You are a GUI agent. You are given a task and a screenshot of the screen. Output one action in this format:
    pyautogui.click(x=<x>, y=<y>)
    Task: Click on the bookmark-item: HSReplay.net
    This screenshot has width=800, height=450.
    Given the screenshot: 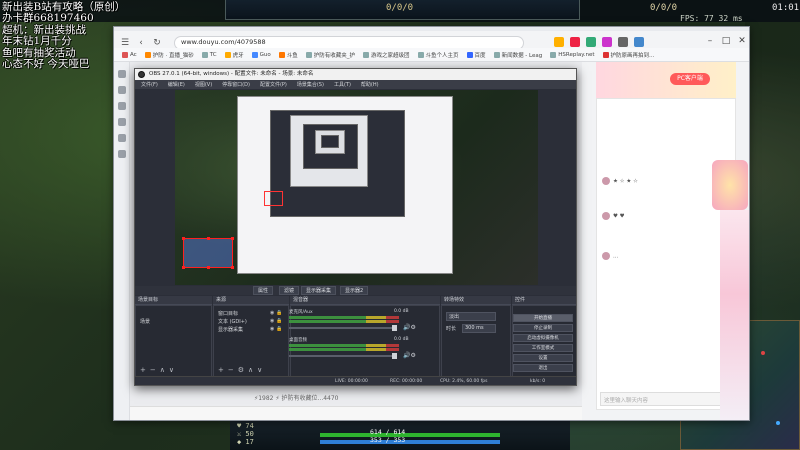 What is the action you would take?
    pyautogui.click(x=572, y=54)
    